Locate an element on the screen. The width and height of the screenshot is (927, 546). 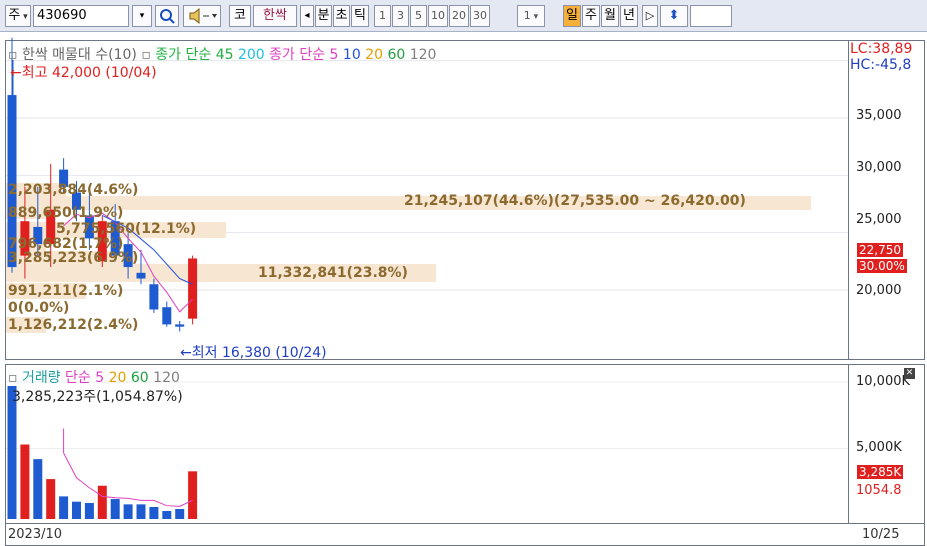
price-legend-item: 한싹 매물대 수(10) is located at coordinates (81, 55).